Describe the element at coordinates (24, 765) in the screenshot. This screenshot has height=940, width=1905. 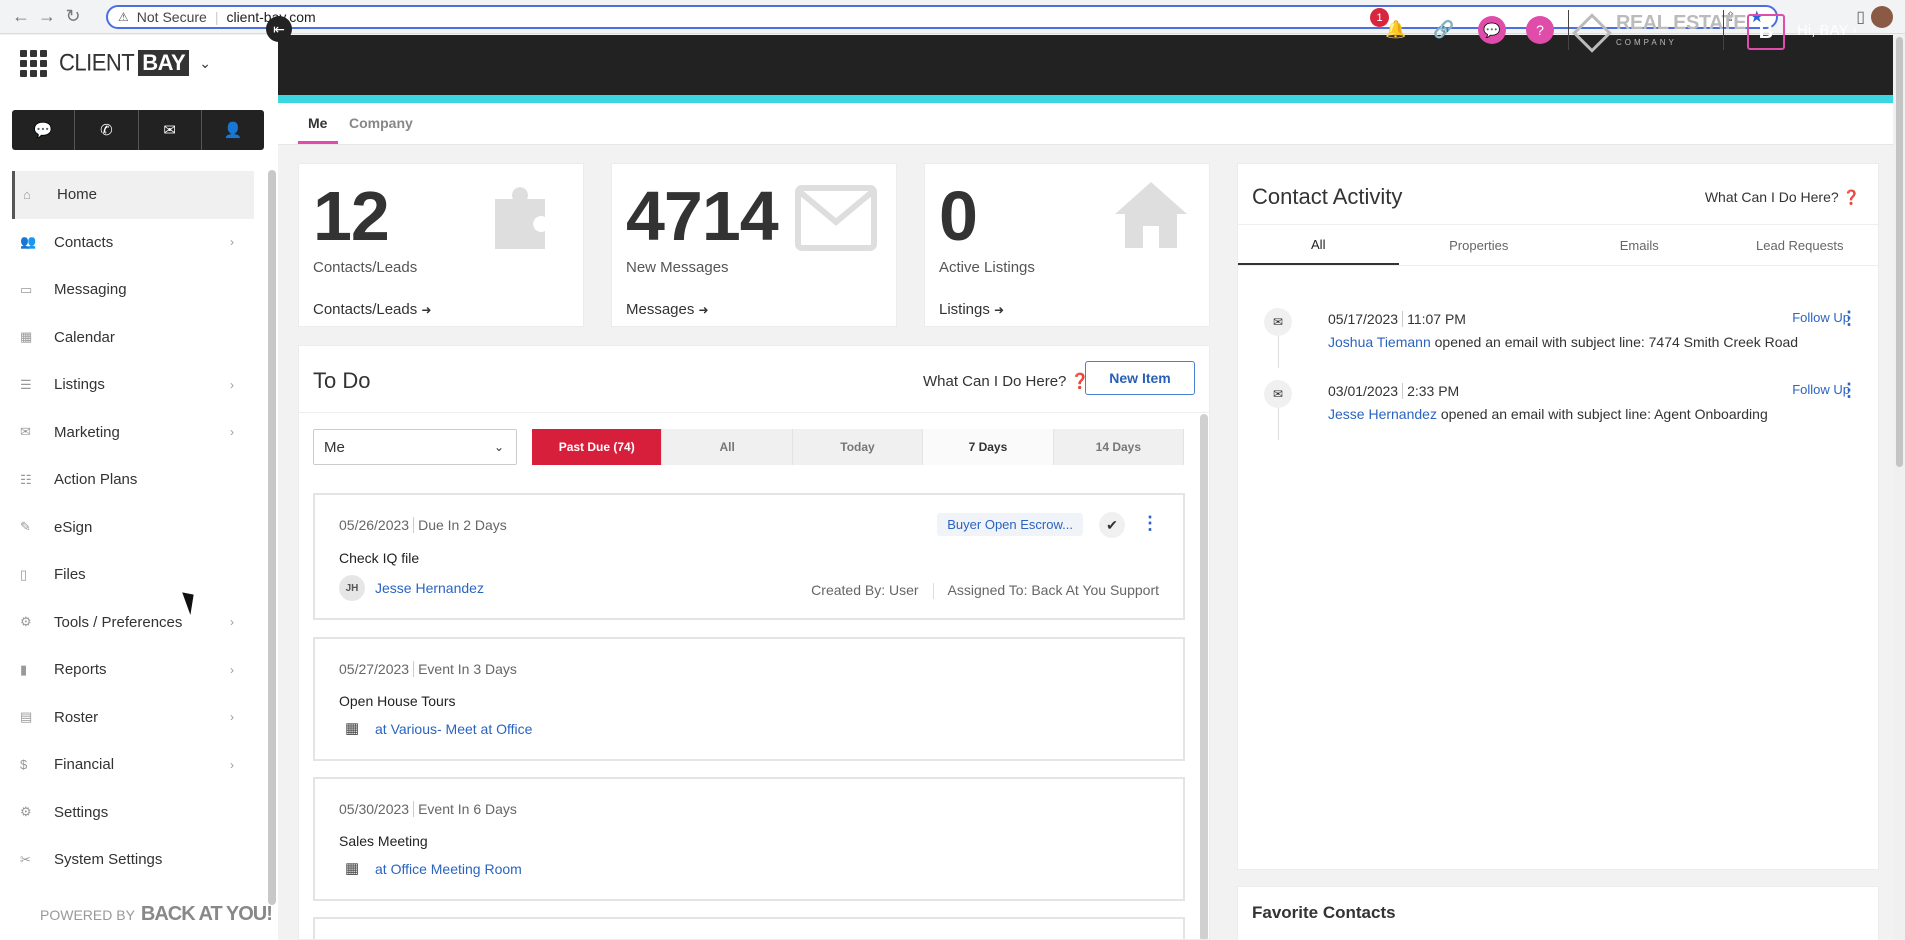
I see `financial-icon: $` at that location.